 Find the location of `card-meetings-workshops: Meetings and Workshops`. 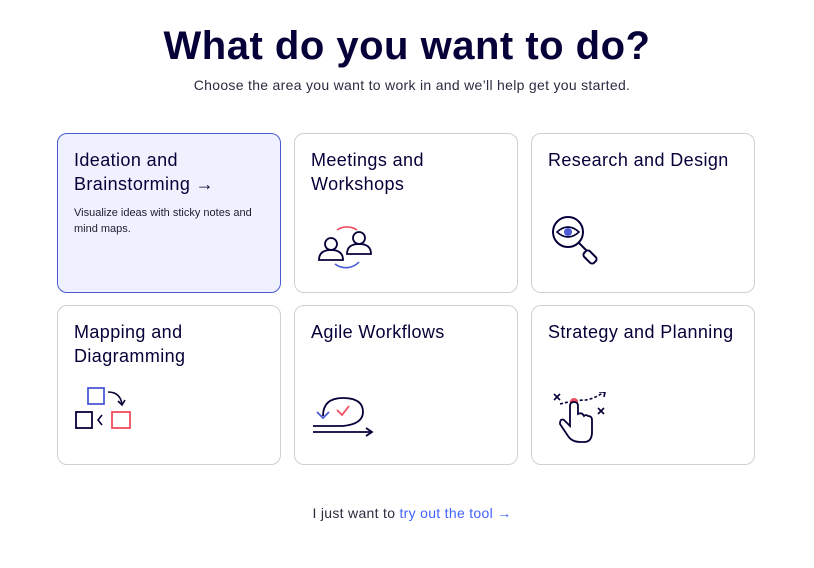

card-meetings-workshops: Meetings and Workshops is located at coordinates (406, 213).